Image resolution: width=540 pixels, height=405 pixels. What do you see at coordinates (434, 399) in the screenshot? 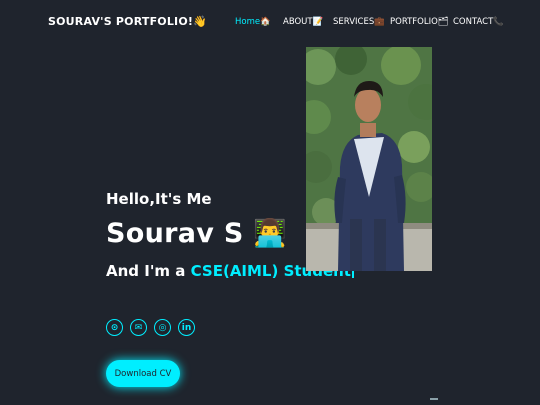
I see `scroll-indicator` at bounding box center [434, 399].